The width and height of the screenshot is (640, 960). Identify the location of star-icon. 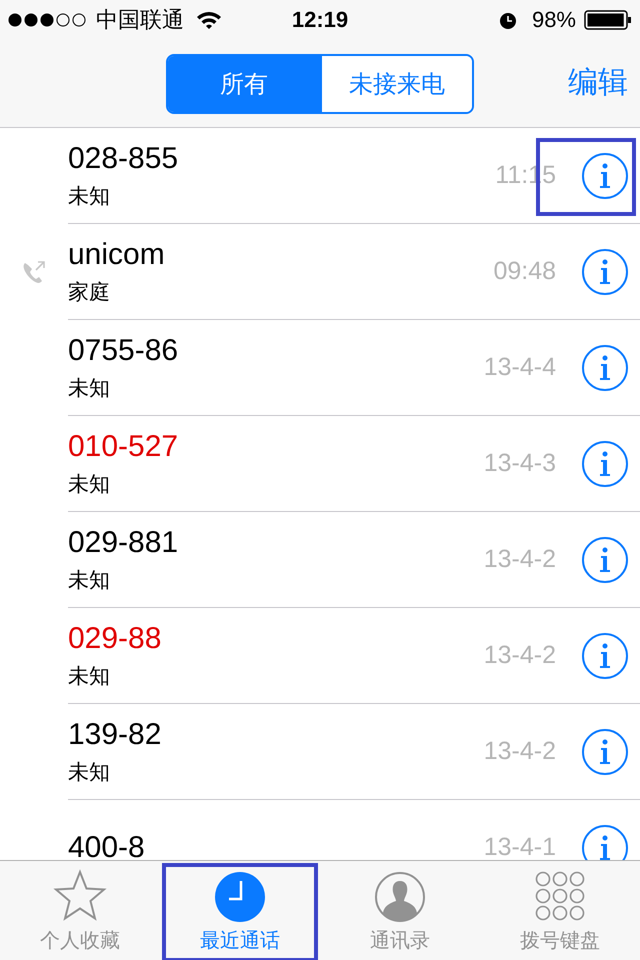
(80, 896).